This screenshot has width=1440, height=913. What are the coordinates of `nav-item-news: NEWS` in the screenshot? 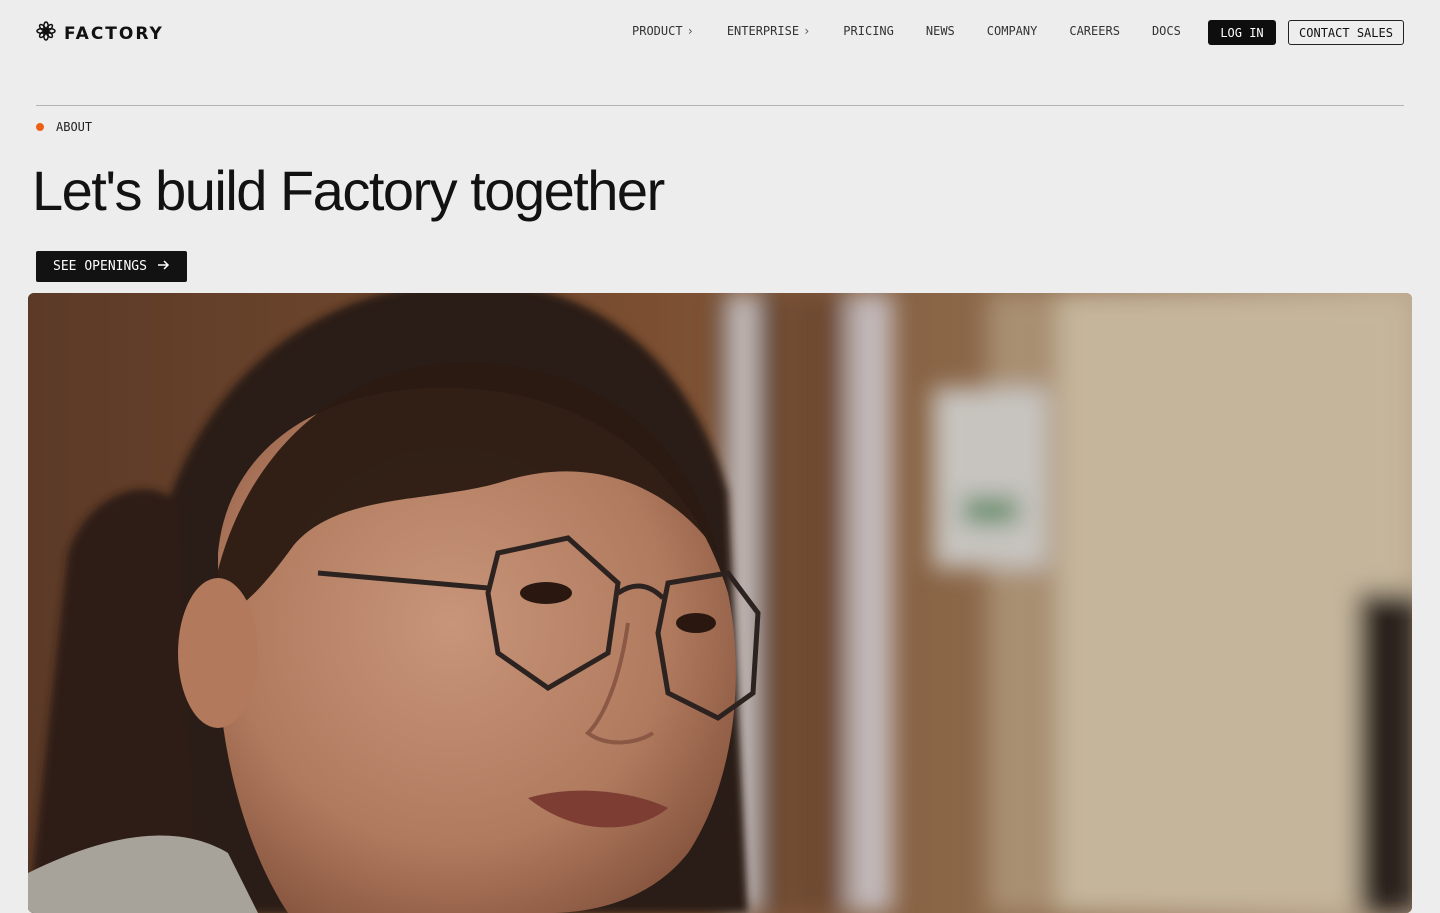 It's located at (940, 31).